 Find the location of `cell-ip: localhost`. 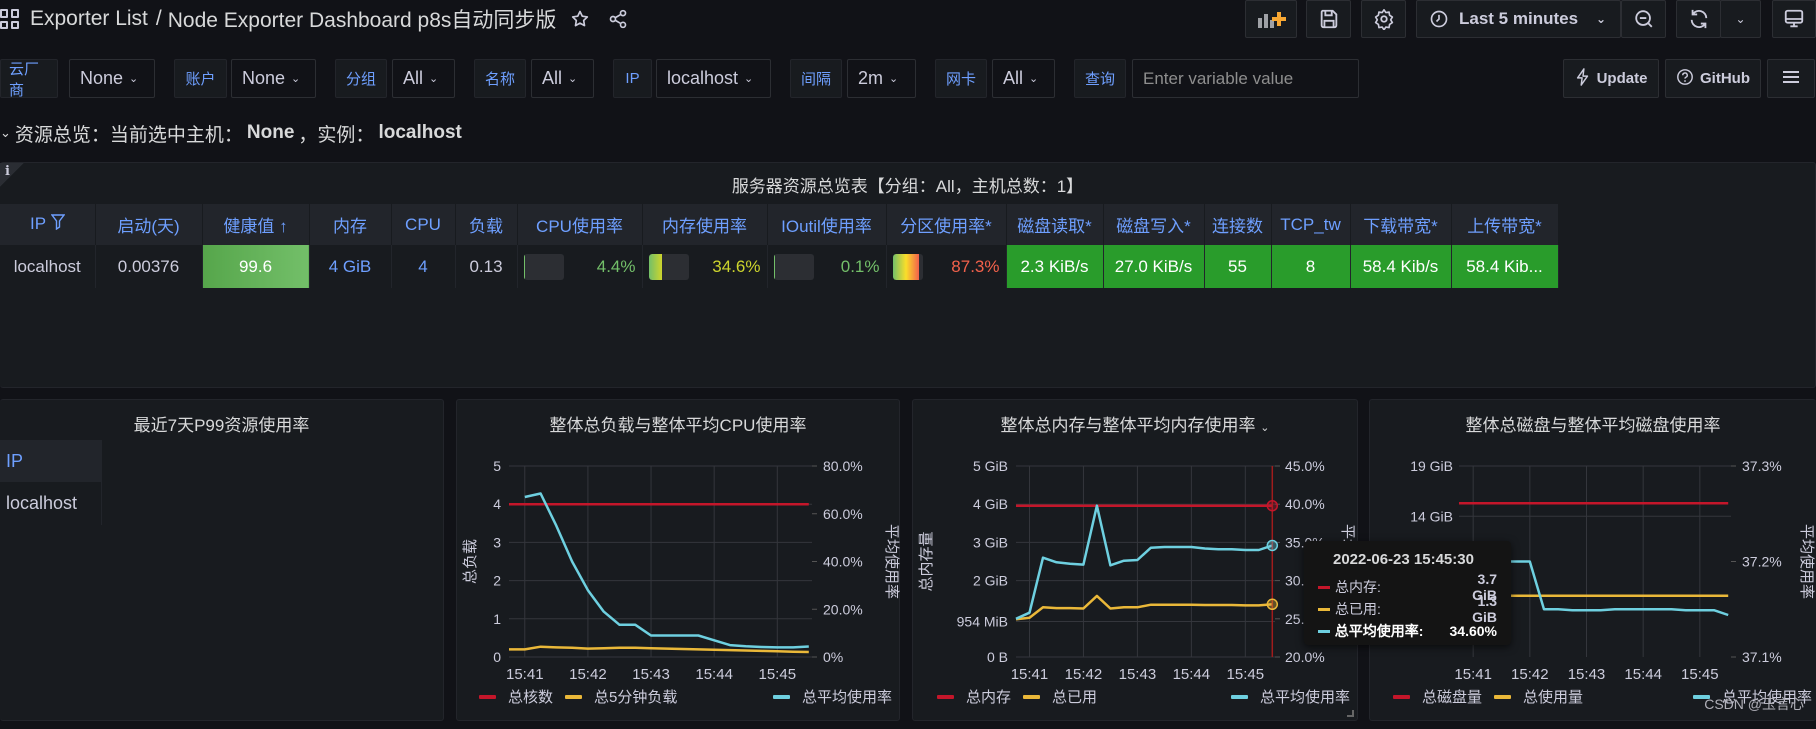

cell-ip: localhost is located at coordinates (48, 266).